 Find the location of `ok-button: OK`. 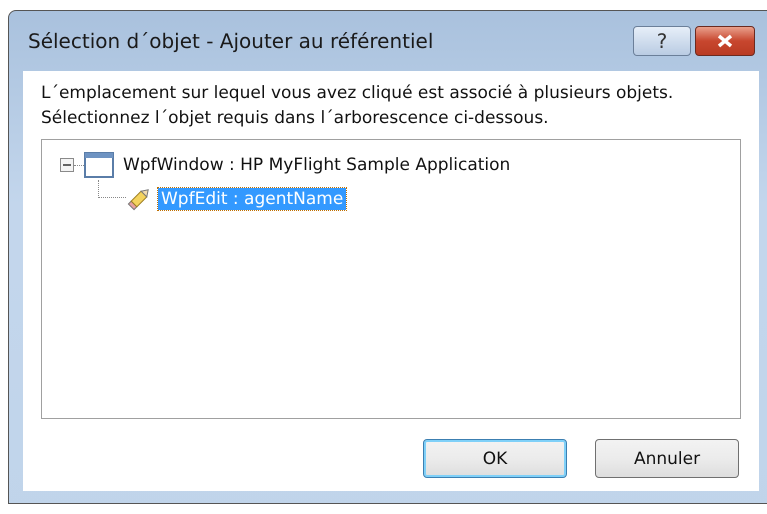

ok-button: OK is located at coordinates (495, 458).